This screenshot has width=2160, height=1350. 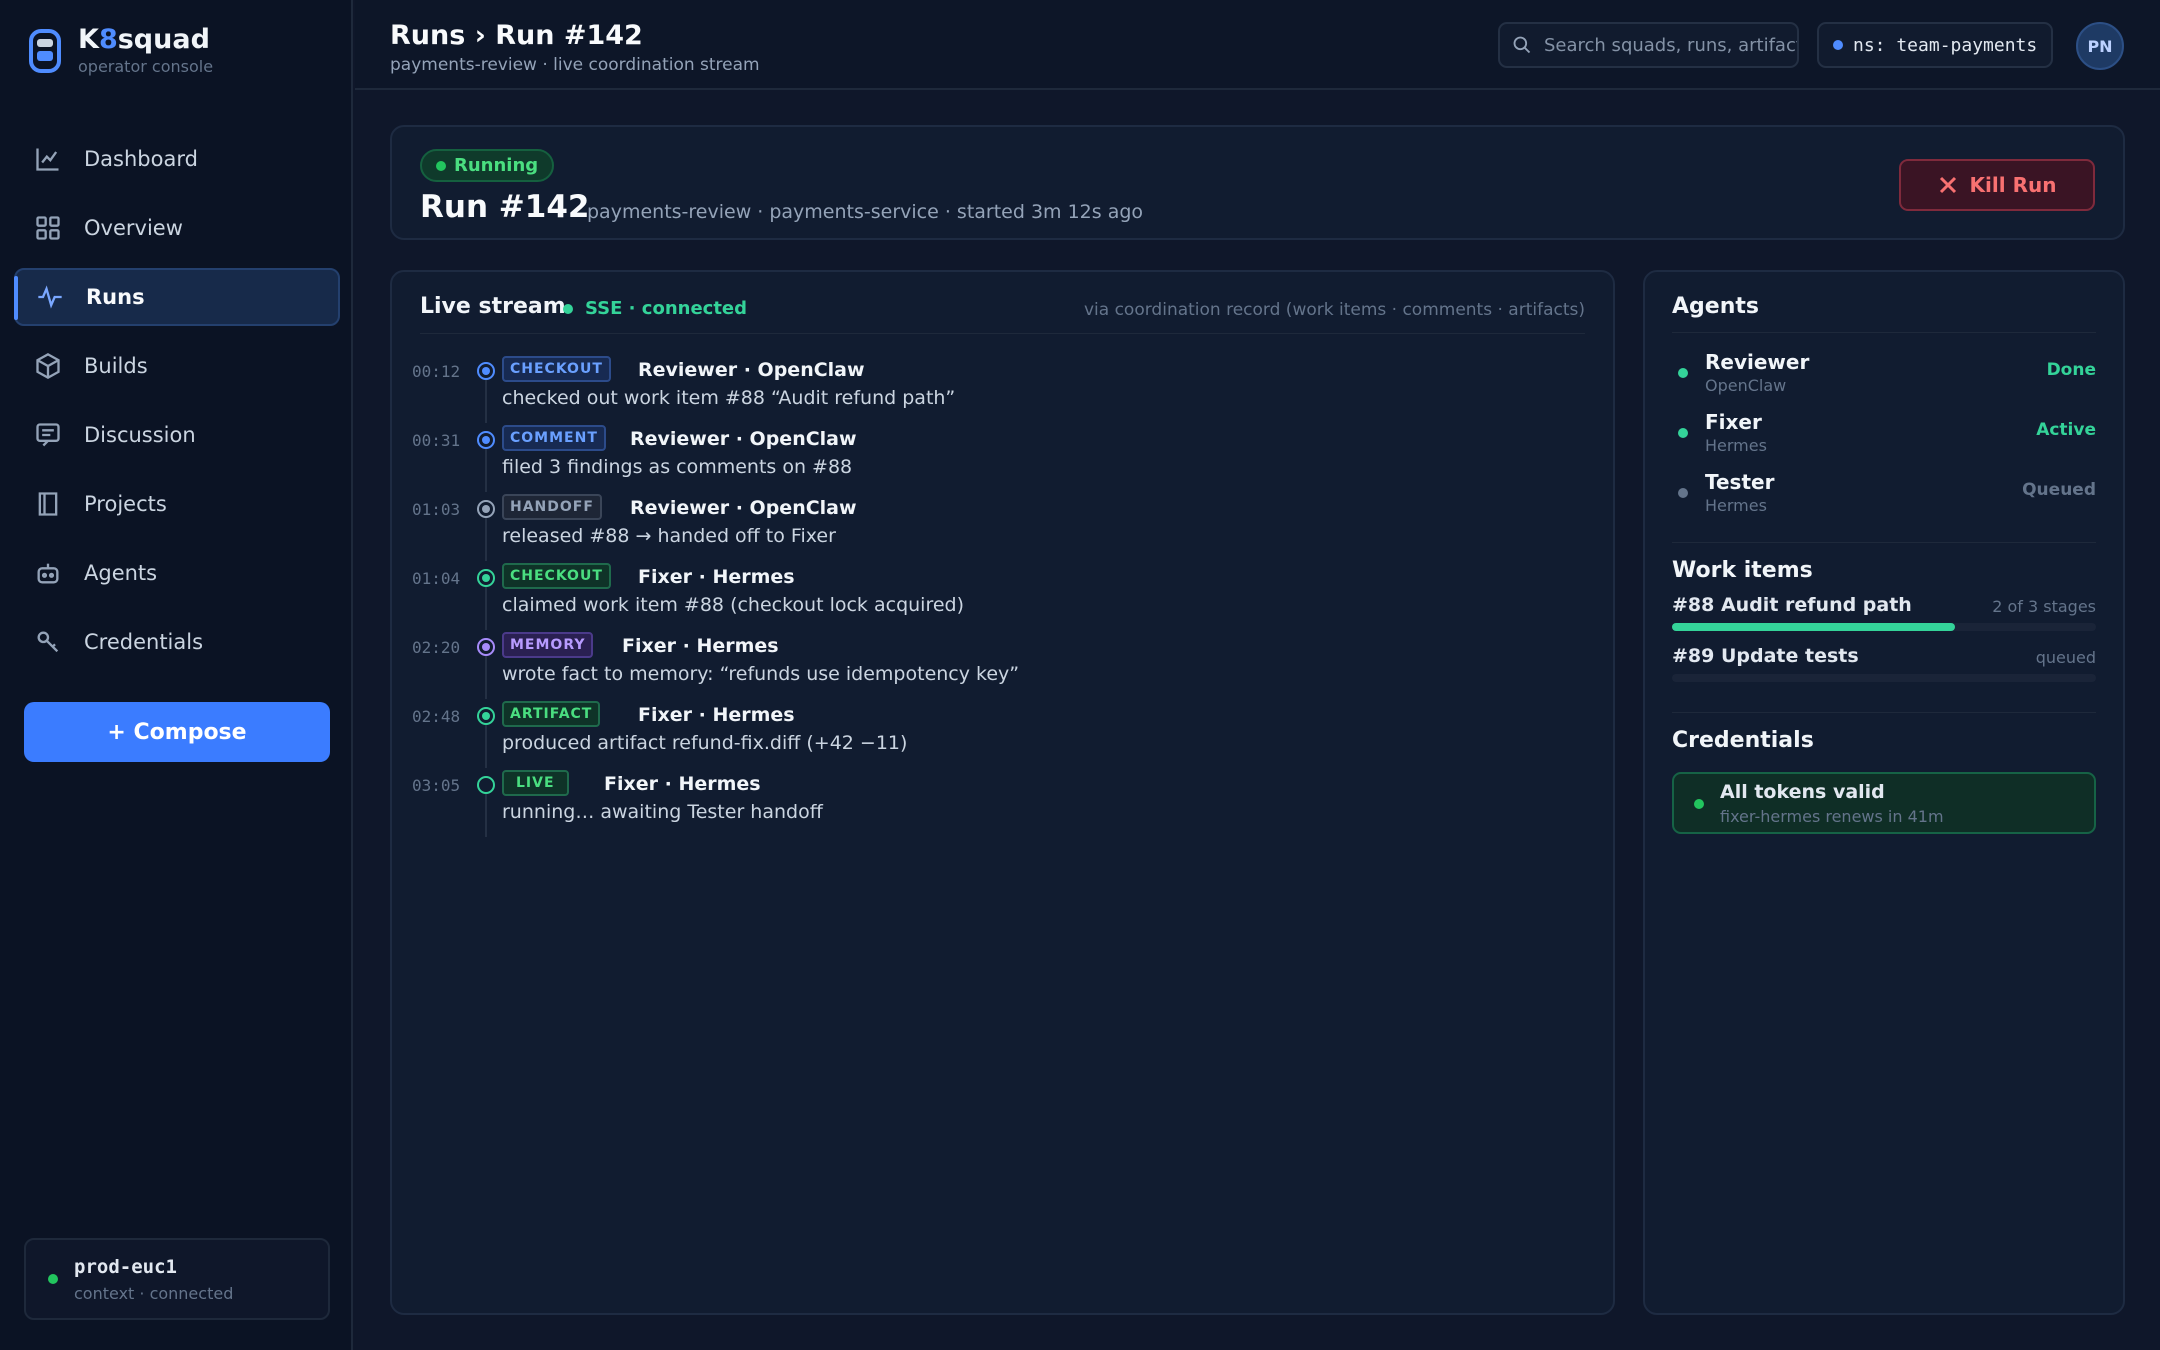 I want to click on run-title: Run #142, so click(x=505, y=207).